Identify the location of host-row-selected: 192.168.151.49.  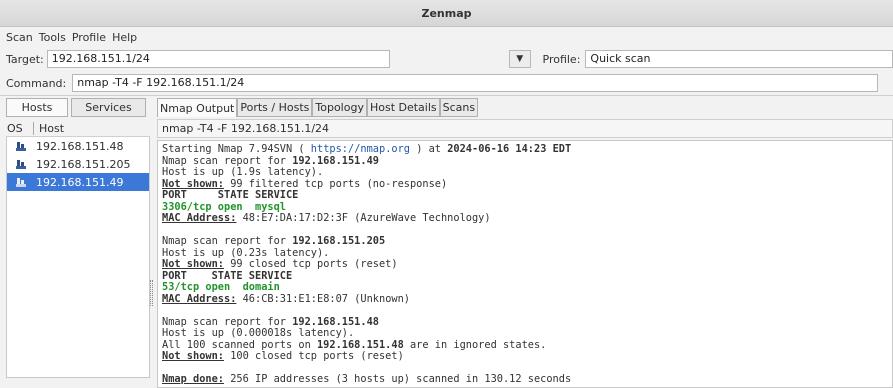
(78, 182).